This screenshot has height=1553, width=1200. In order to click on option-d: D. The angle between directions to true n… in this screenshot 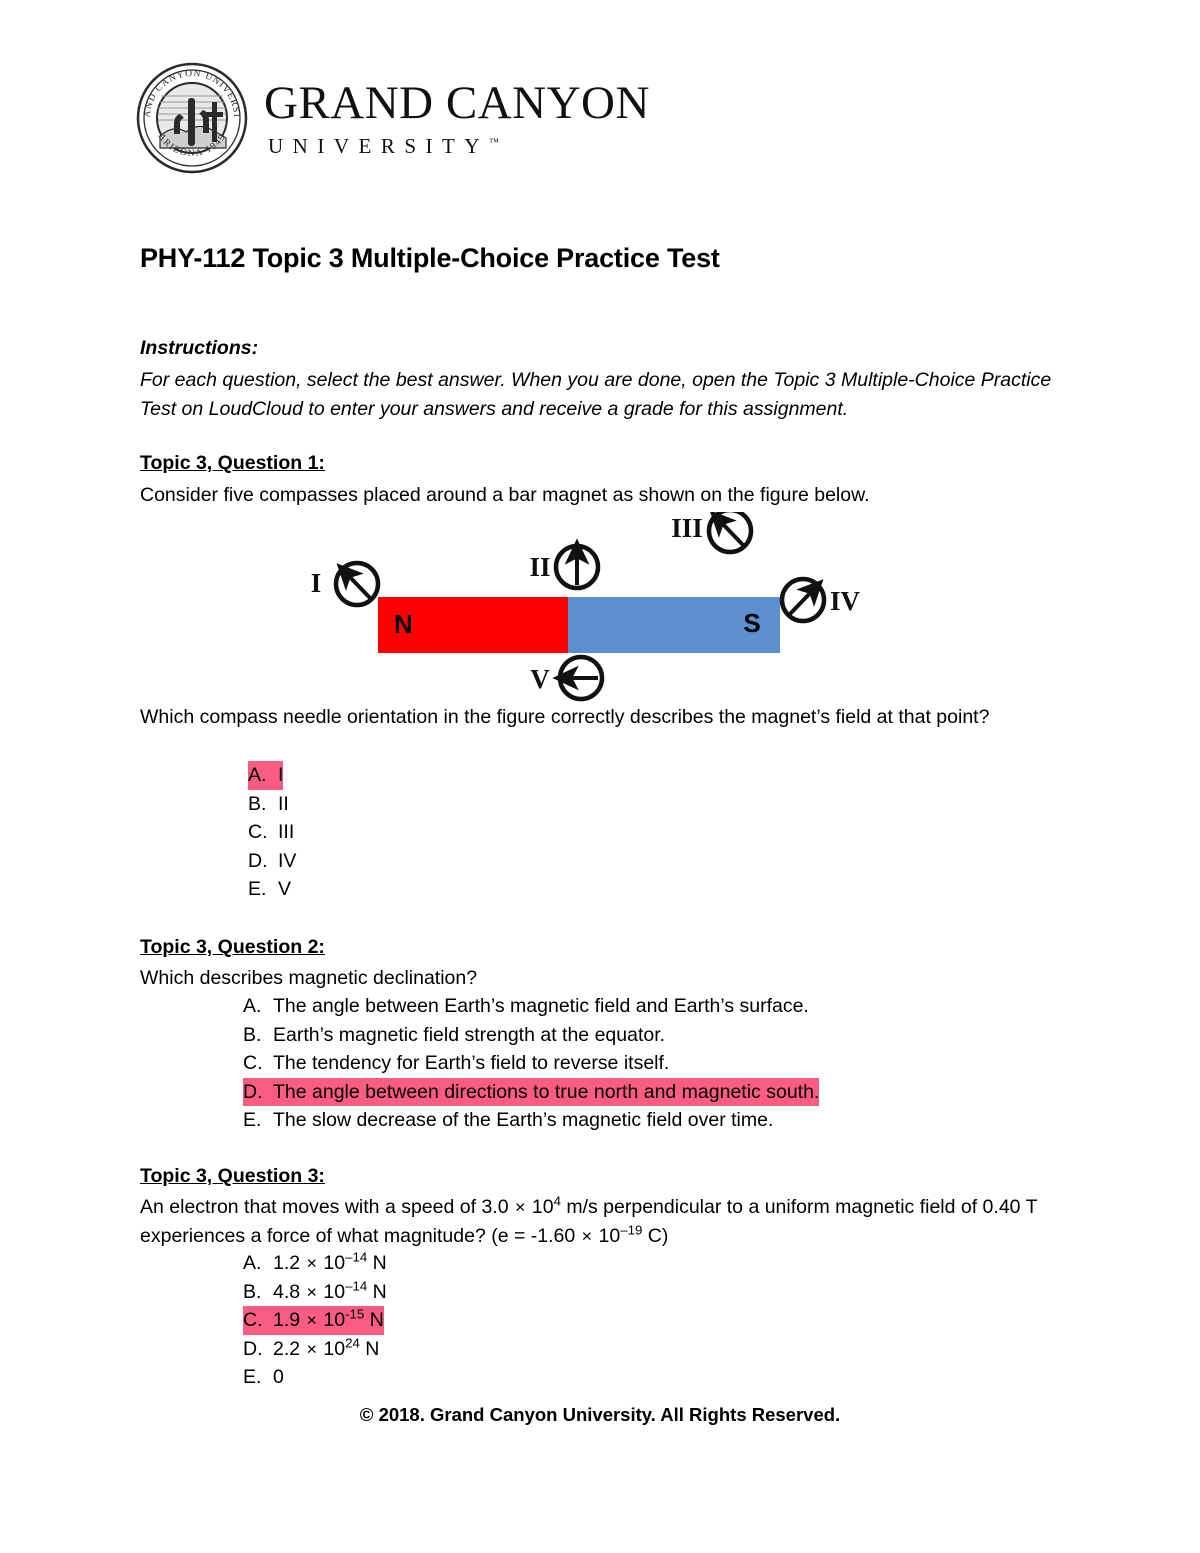, I will do `click(531, 1091)`.